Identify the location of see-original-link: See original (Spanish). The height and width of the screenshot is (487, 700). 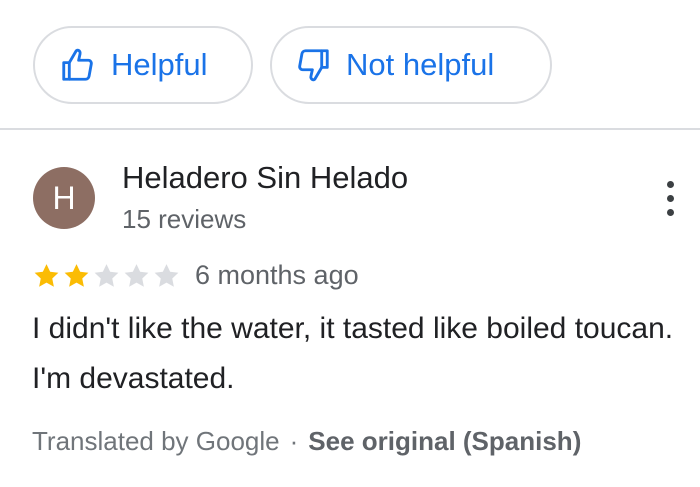
(444, 441).